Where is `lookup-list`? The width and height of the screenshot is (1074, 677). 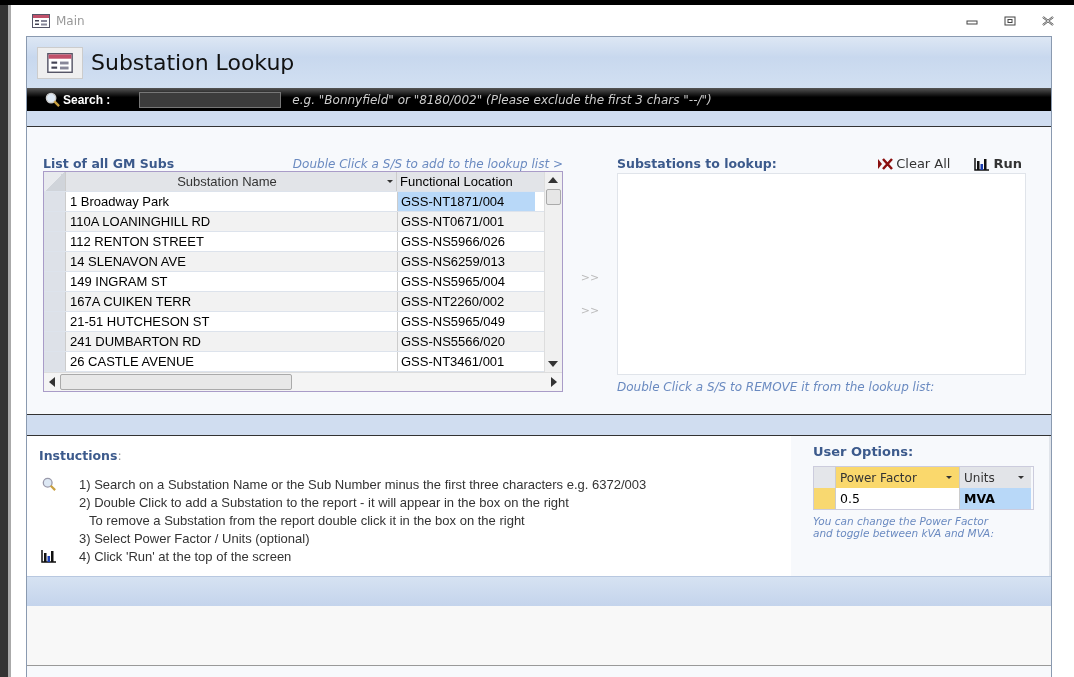
lookup-list is located at coordinates (821, 274).